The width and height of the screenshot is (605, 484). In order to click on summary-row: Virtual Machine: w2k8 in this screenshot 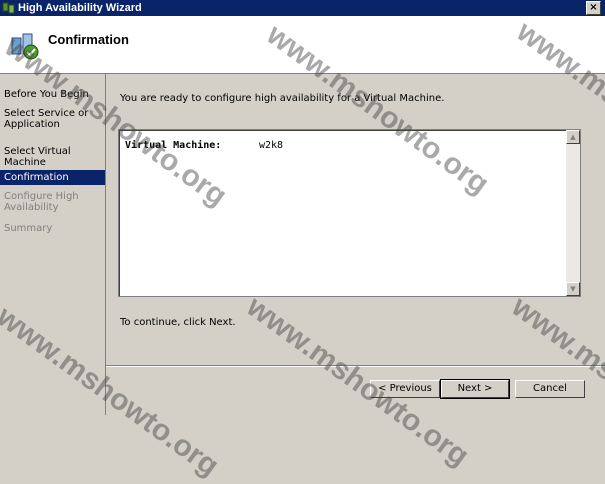, I will do `click(204, 145)`.